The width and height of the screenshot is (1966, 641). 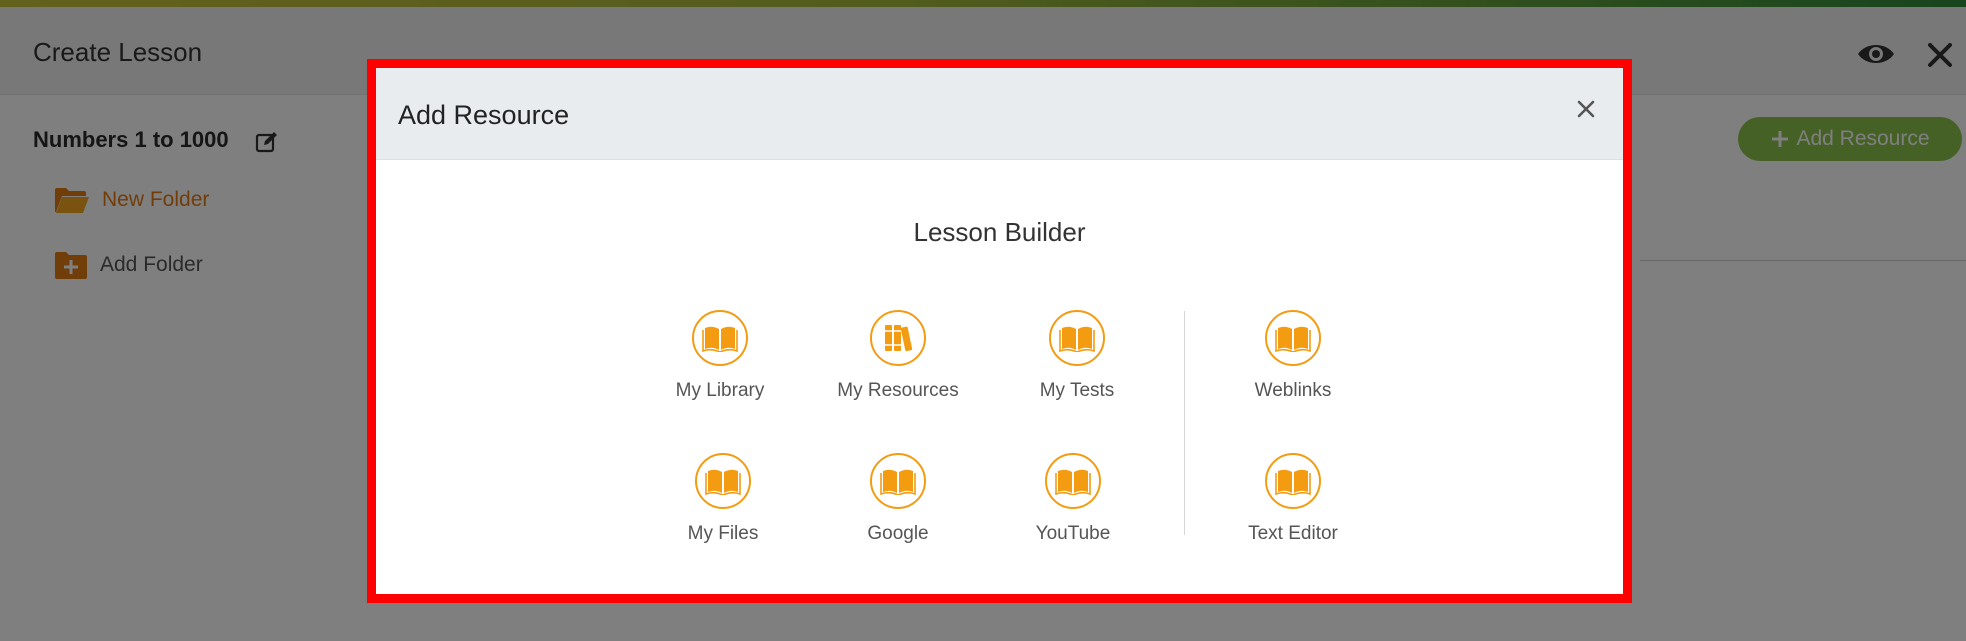 What do you see at coordinates (1293, 390) in the screenshot?
I see `tile-label: Weblinks` at bounding box center [1293, 390].